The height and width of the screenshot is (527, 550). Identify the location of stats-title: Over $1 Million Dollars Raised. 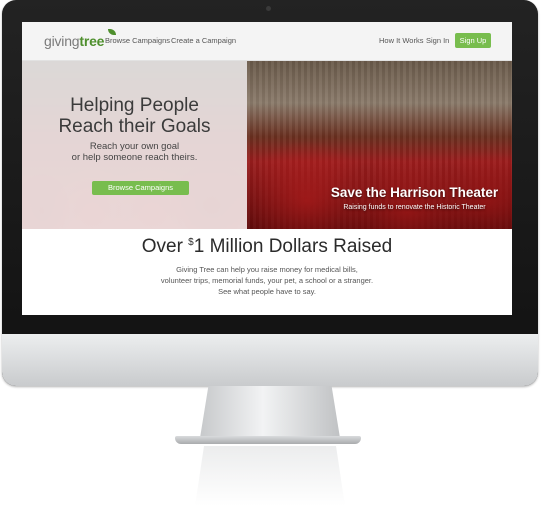
(267, 247).